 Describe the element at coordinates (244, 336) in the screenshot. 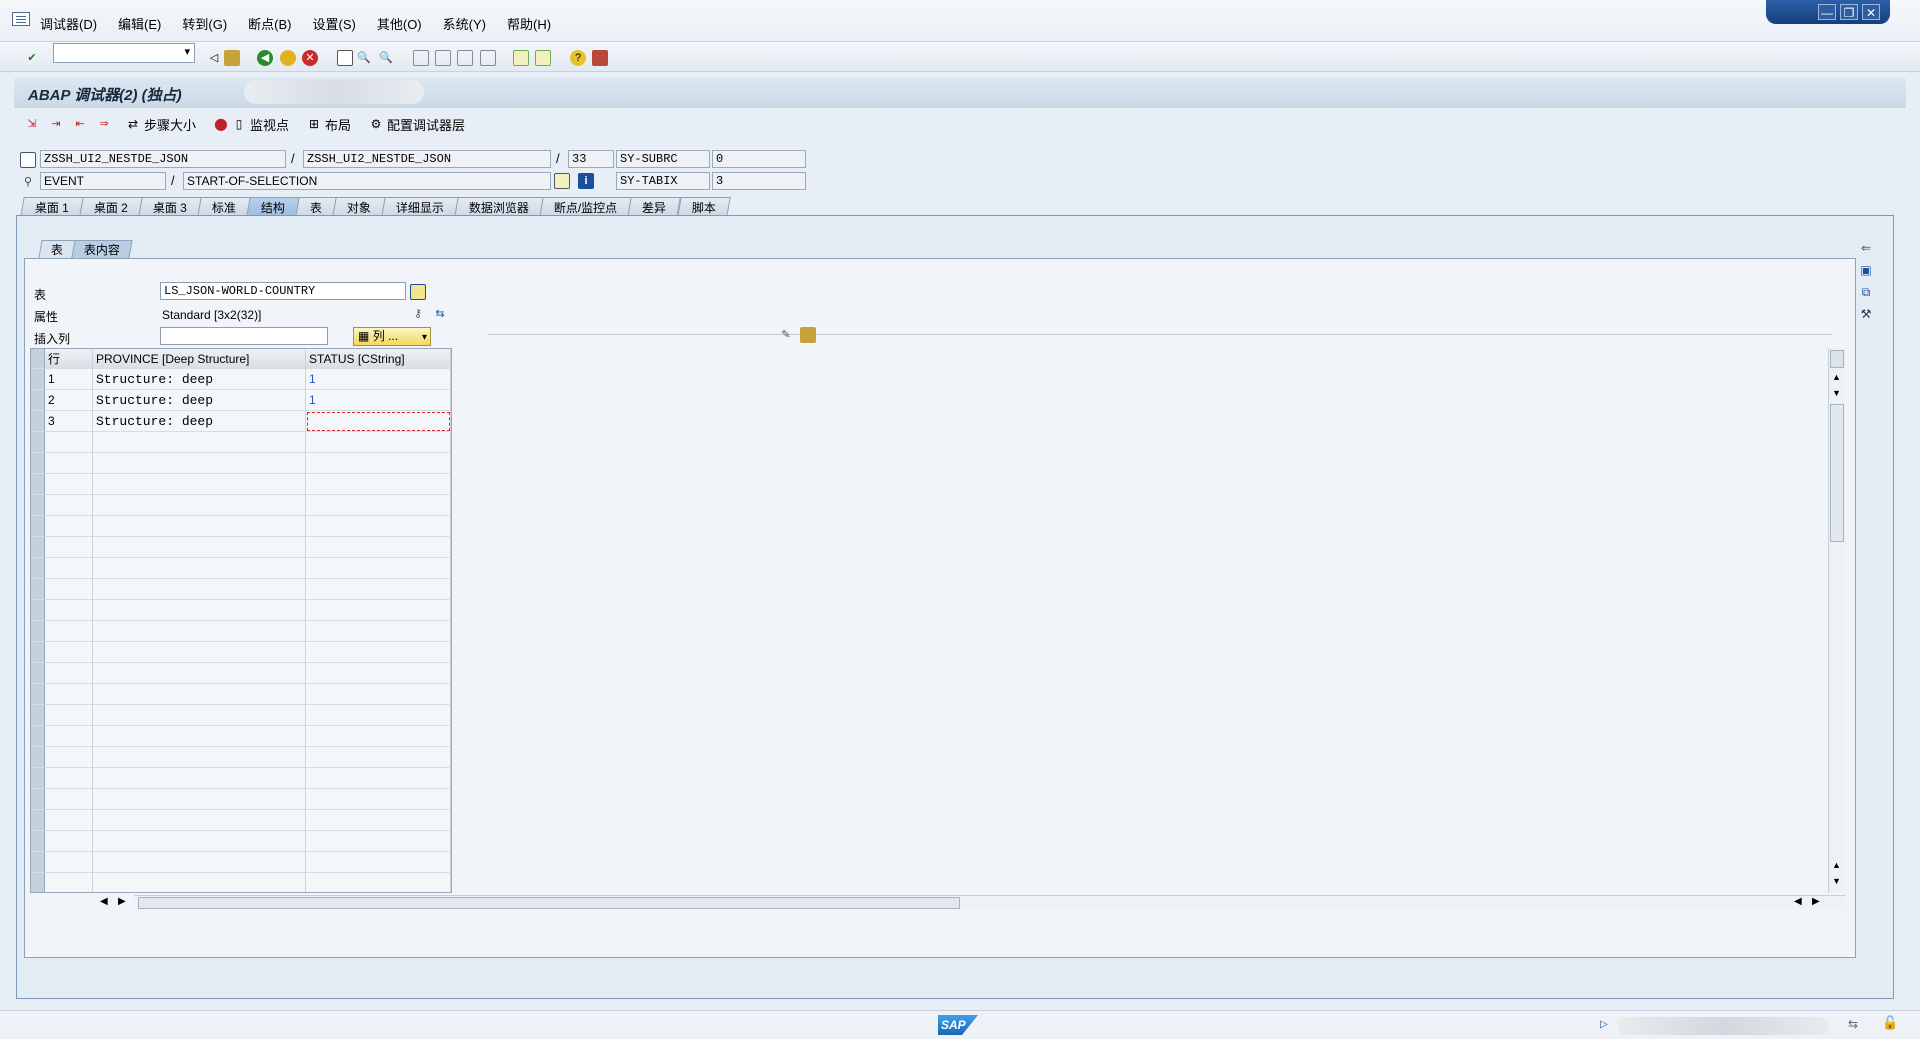

I see `insert-column-input` at that location.